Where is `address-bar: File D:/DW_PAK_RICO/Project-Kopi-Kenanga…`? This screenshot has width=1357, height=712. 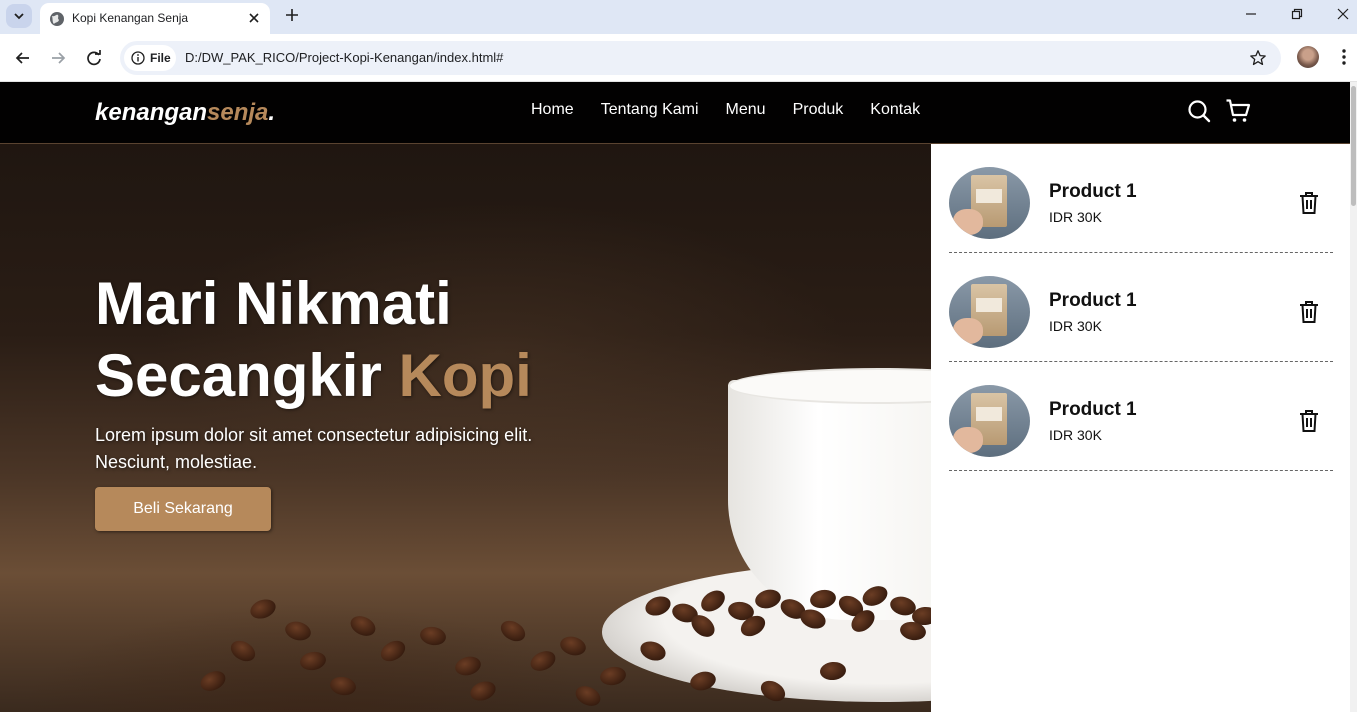 address-bar: File D:/DW_PAK_RICO/Project-Kopi-Kenanga… is located at coordinates (700, 58).